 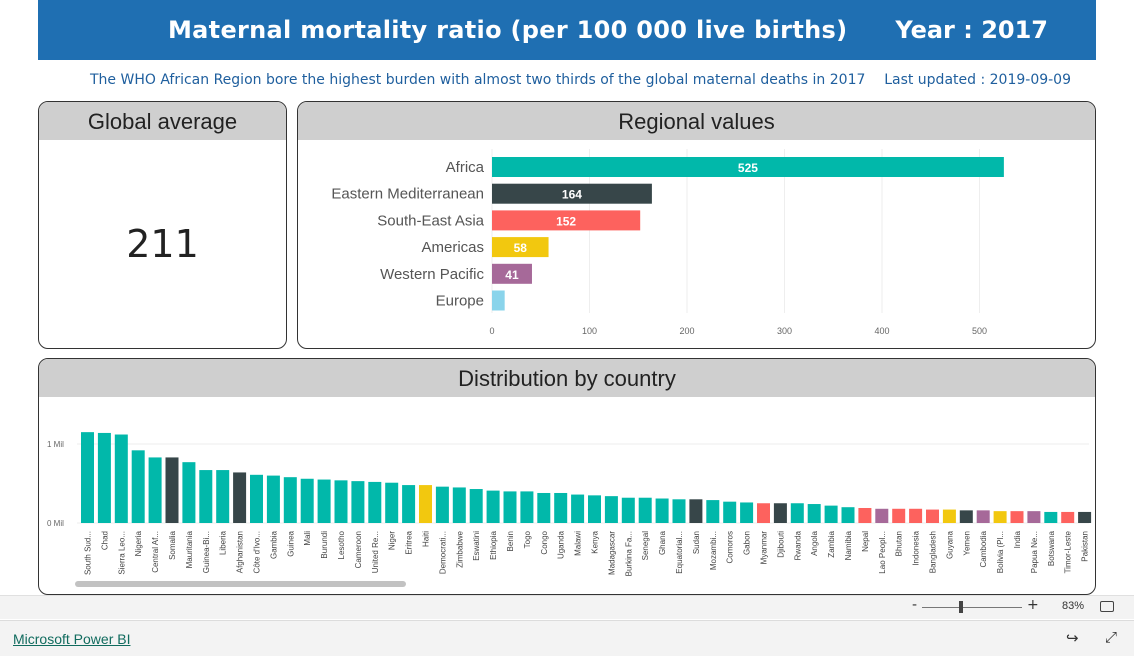 What do you see at coordinates (567, 607) in the screenshot?
I see `zoom-bar: - + 83%` at bounding box center [567, 607].